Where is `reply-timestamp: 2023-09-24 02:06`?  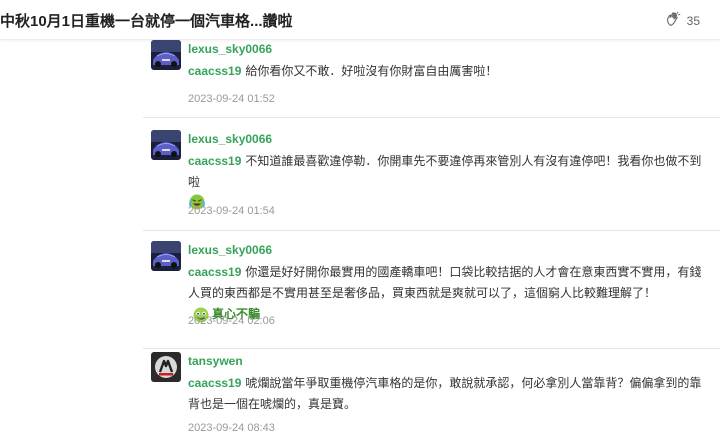 reply-timestamp: 2023-09-24 02:06 is located at coordinates (231, 321).